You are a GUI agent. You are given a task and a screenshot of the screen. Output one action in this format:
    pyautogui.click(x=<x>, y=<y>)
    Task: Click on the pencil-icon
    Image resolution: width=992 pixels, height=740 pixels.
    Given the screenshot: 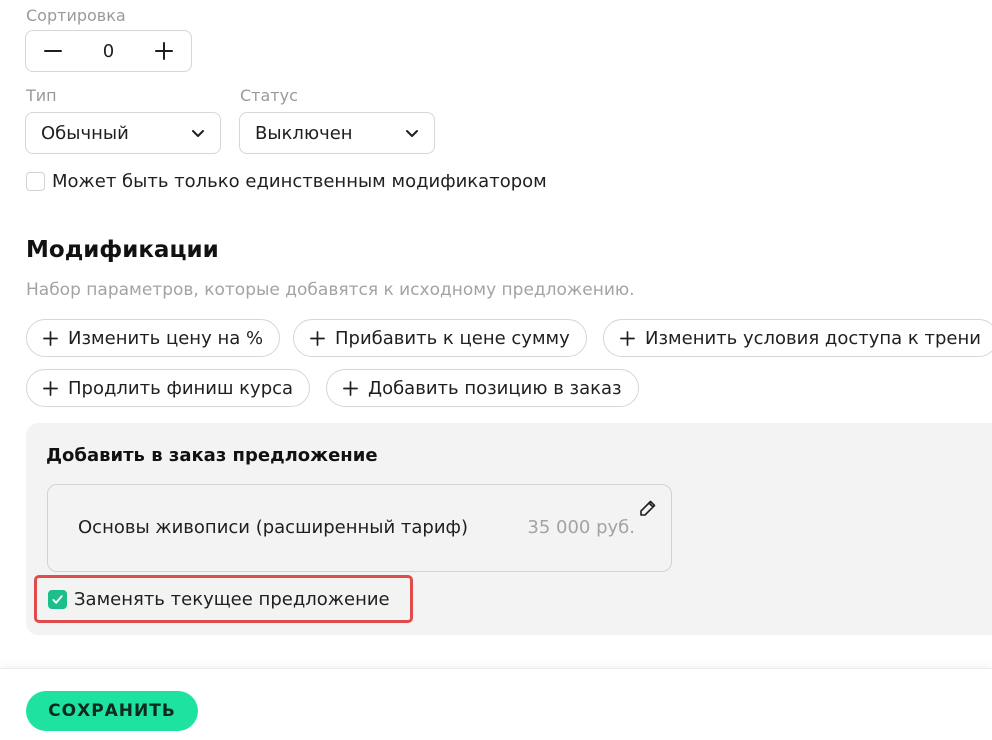 What is the action you would take?
    pyautogui.click(x=648, y=508)
    